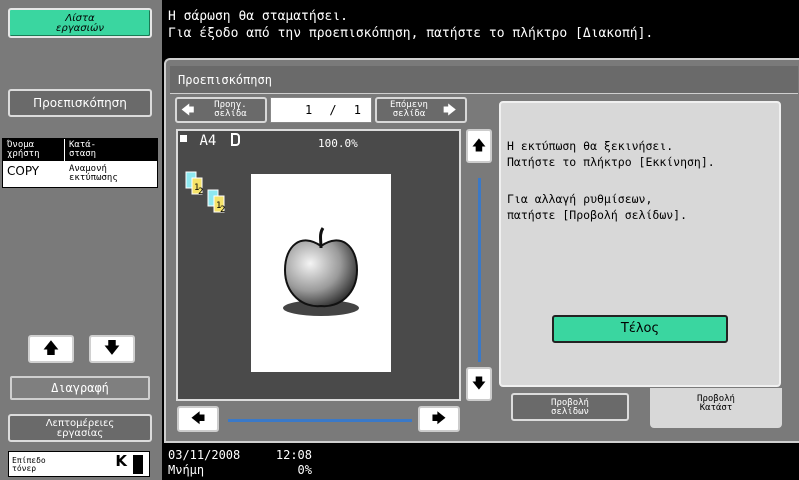 This screenshot has width=799, height=480. What do you see at coordinates (590, 146) in the screenshot?
I see `start-message-line-1: Η εκτύπωση θα ξεκινήσει.` at bounding box center [590, 146].